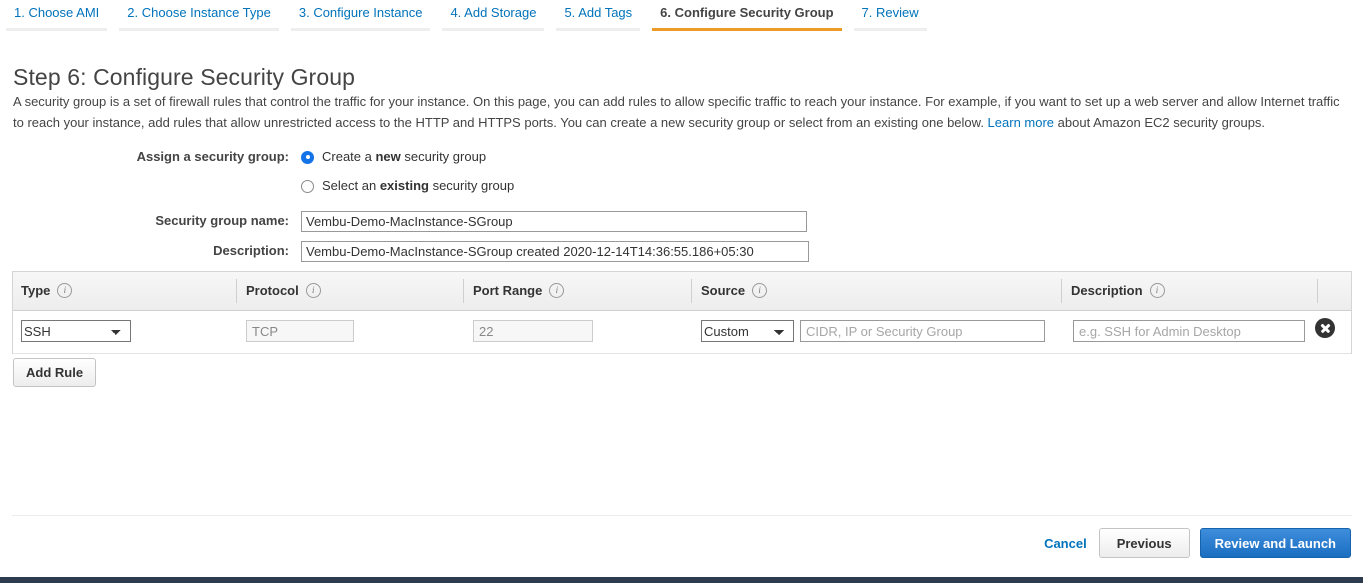 The width and height of the screenshot is (1363, 583). What do you see at coordinates (1160, 122) in the screenshot?
I see `intro-text-part2: about Amazon EC2 security groups.` at bounding box center [1160, 122].